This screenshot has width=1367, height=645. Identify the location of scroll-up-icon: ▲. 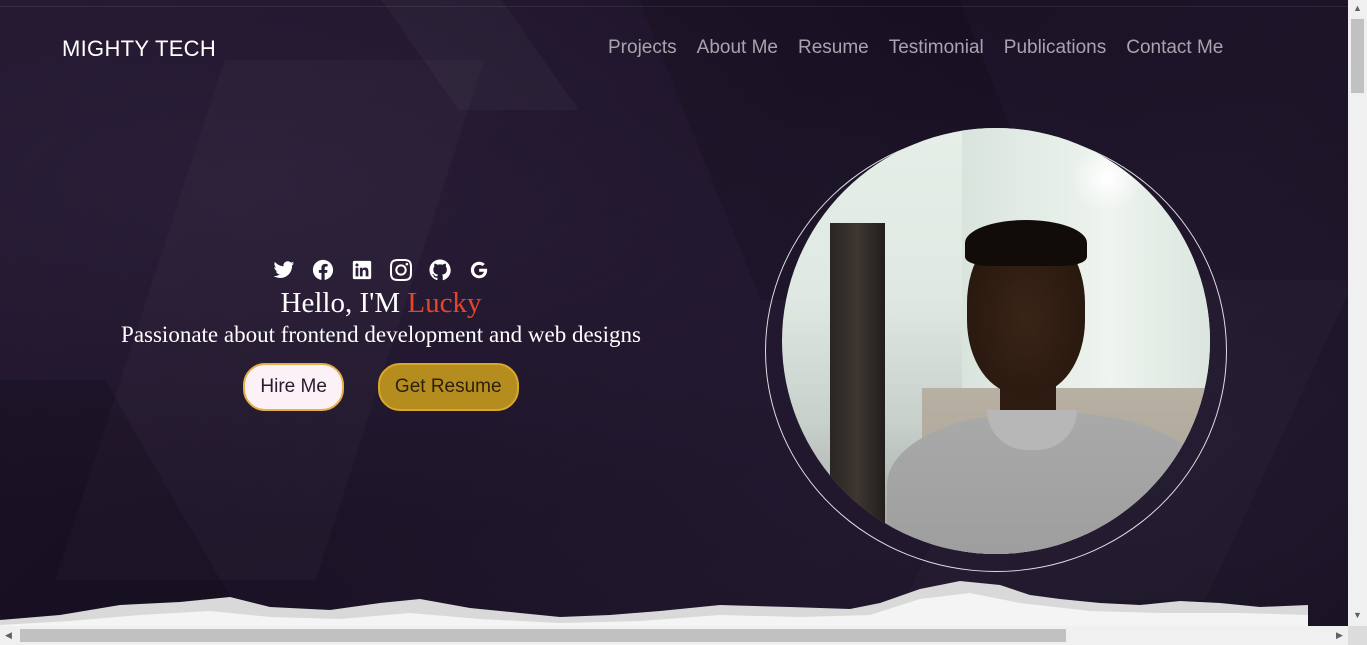
(1357, 8).